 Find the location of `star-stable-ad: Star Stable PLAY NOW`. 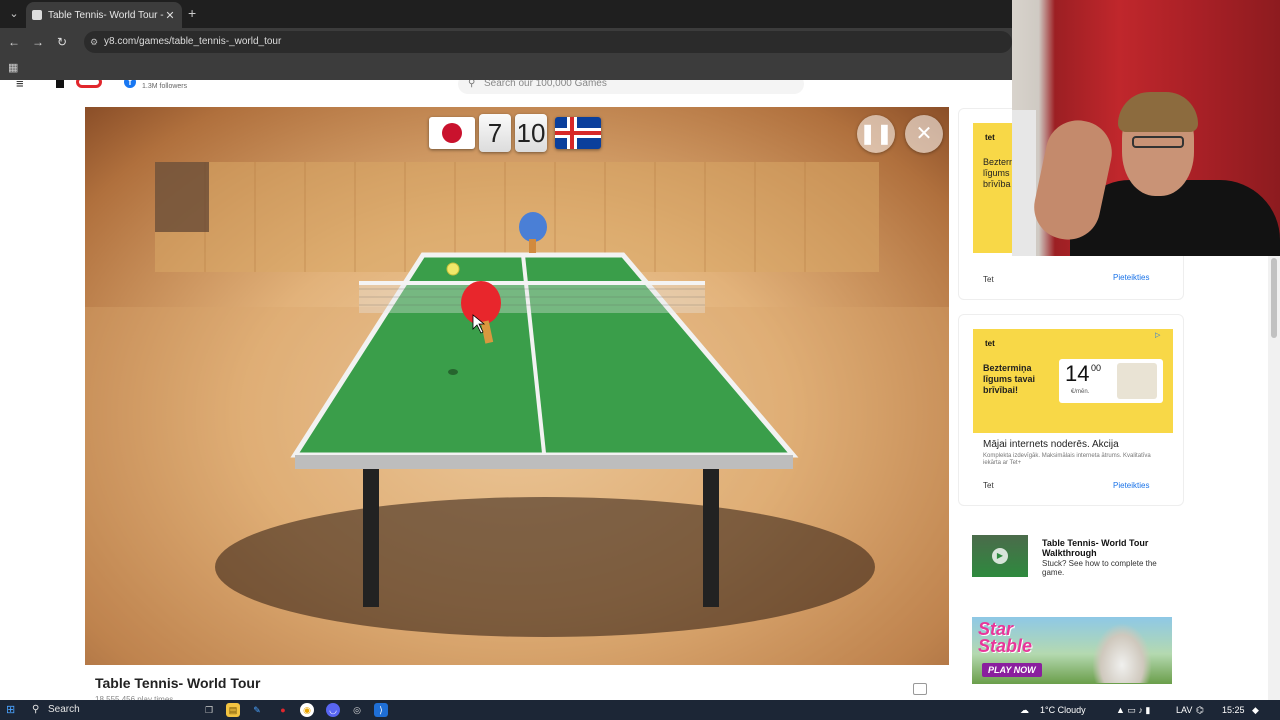

star-stable-ad: Star Stable PLAY NOW is located at coordinates (1072, 650).